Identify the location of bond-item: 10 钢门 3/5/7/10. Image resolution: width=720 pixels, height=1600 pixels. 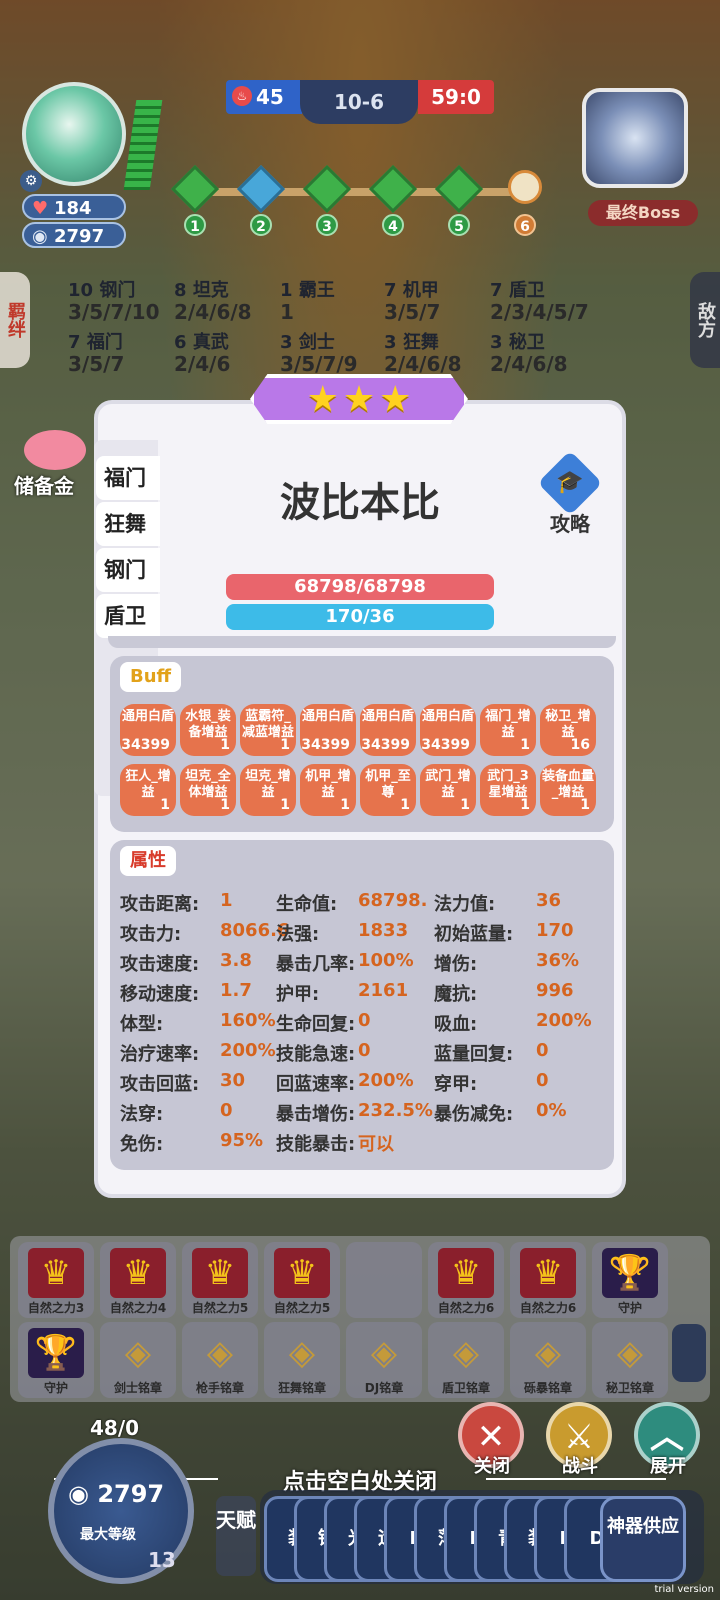
(114, 302).